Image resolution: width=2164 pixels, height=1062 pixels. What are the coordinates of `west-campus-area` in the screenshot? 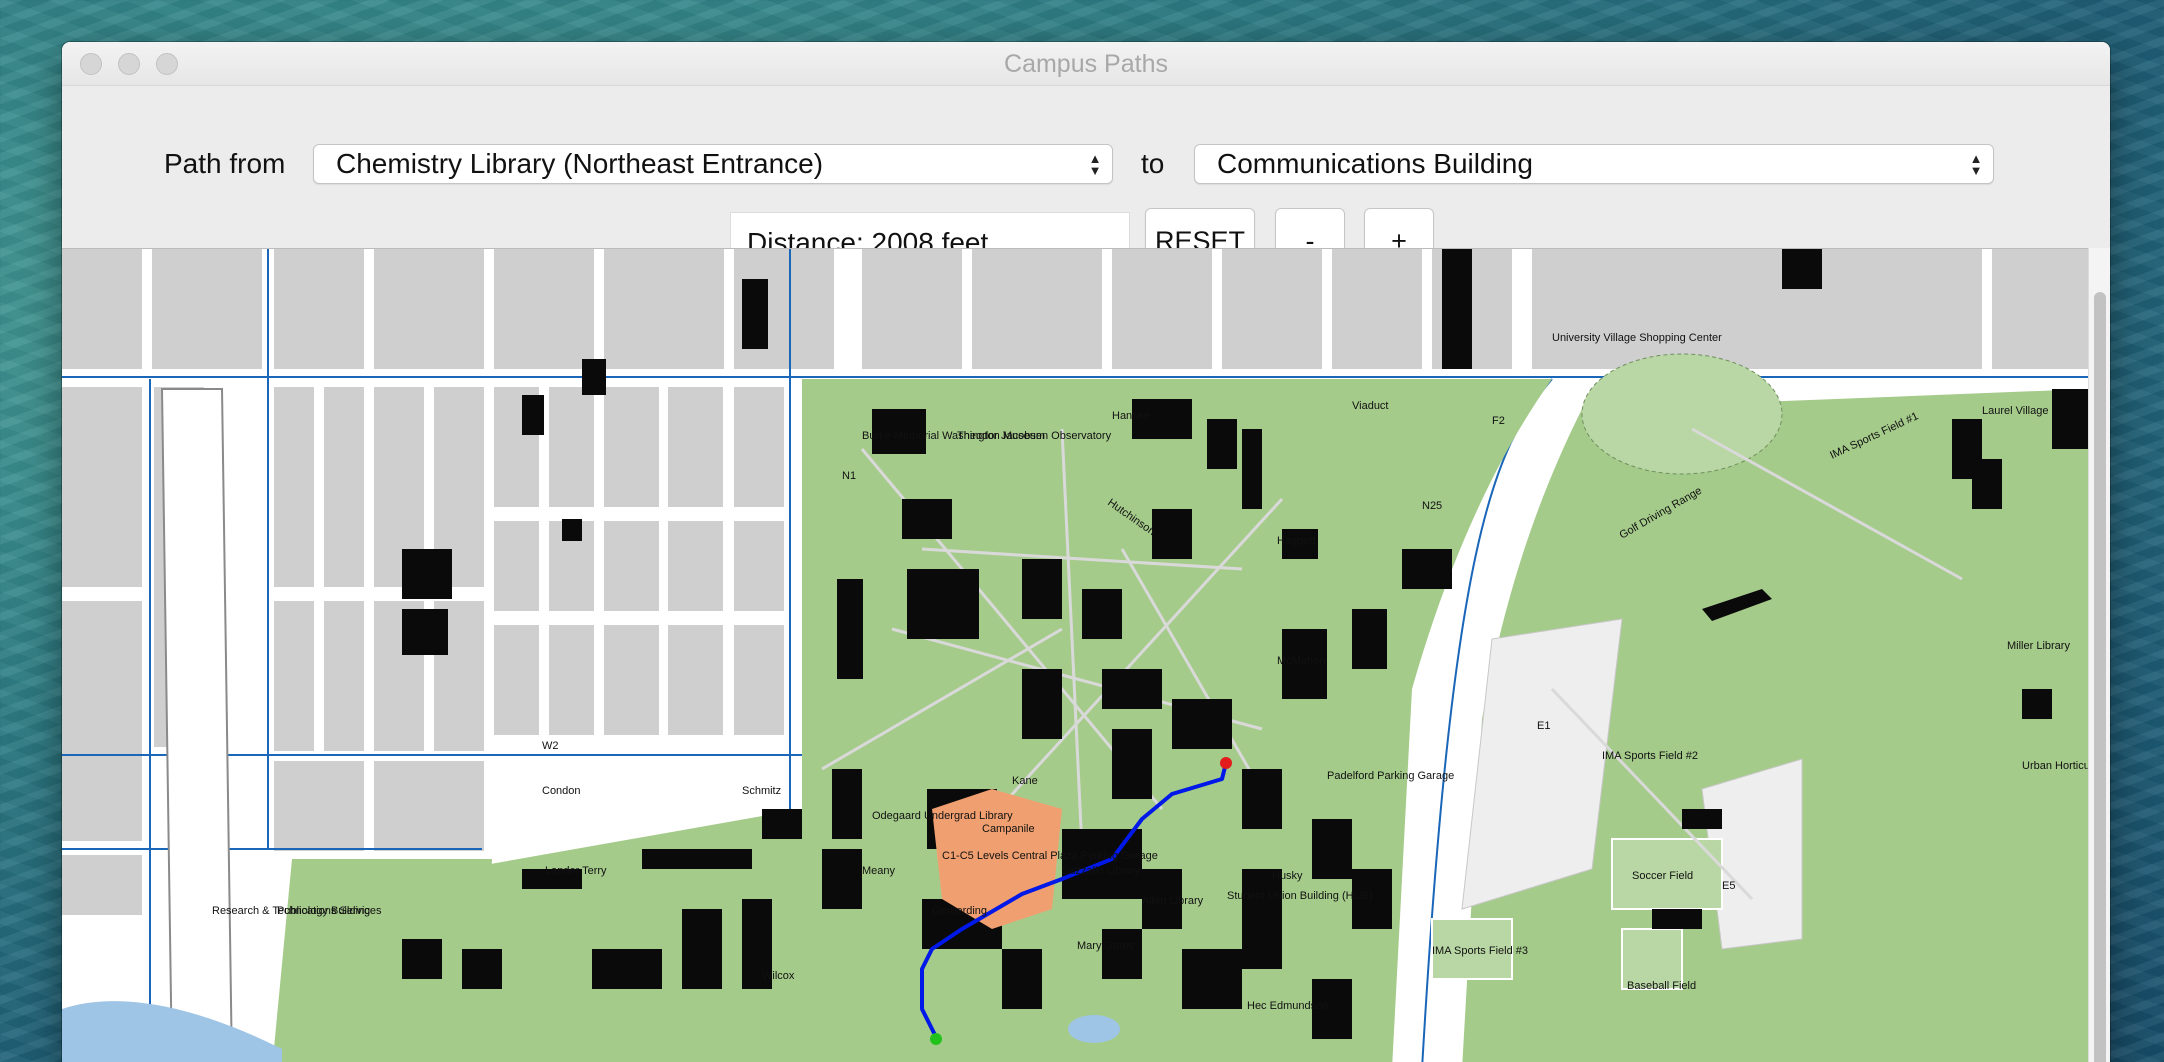 It's located at (382, 960).